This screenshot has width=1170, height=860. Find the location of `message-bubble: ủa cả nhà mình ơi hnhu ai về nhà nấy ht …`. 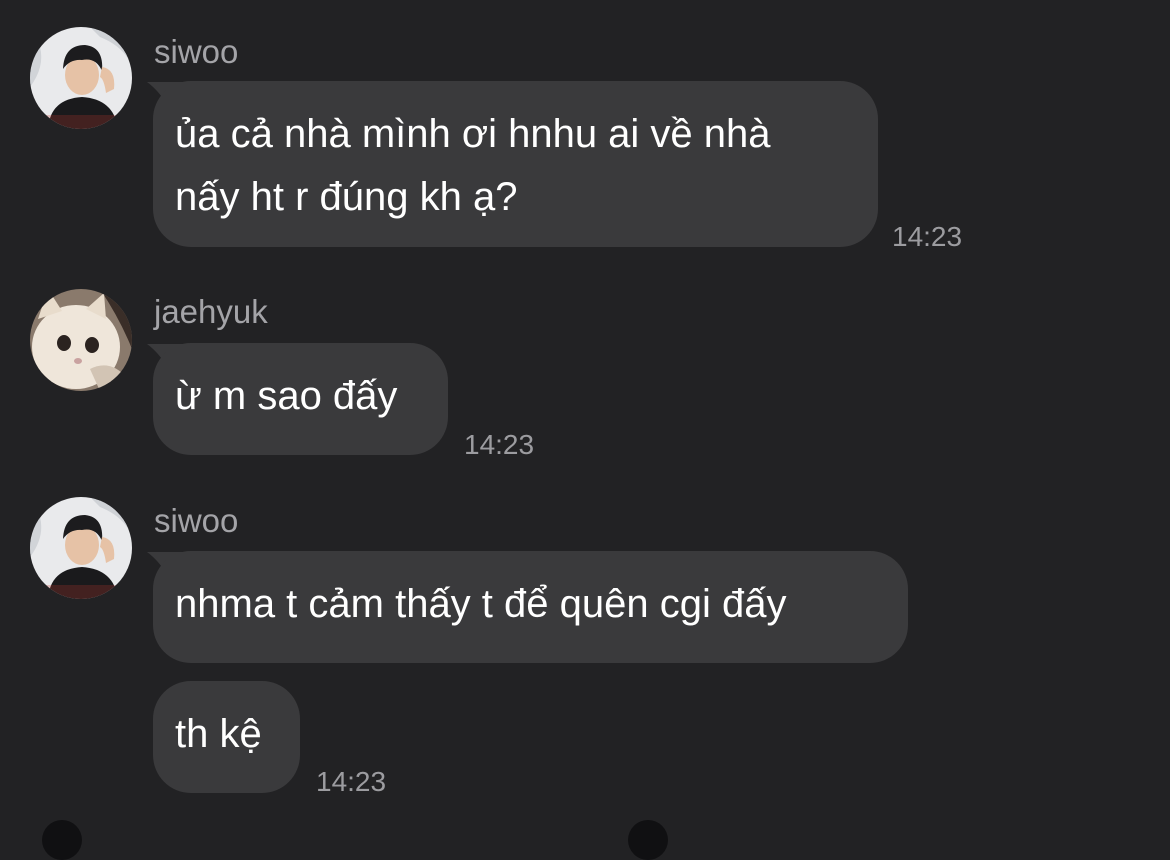

message-bubble: ủa cả nhà mình ơi hnhu ai về nhà nấy ht … is located at coordinates (515, 164).